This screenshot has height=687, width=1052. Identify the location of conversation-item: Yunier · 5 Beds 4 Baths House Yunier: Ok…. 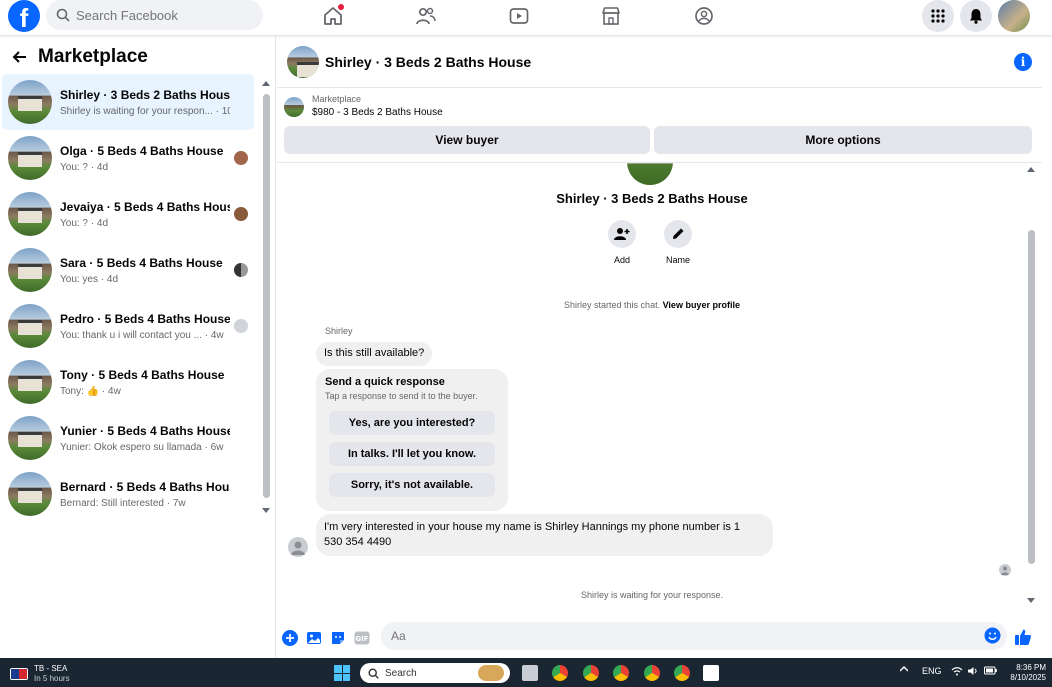
(128, 438).